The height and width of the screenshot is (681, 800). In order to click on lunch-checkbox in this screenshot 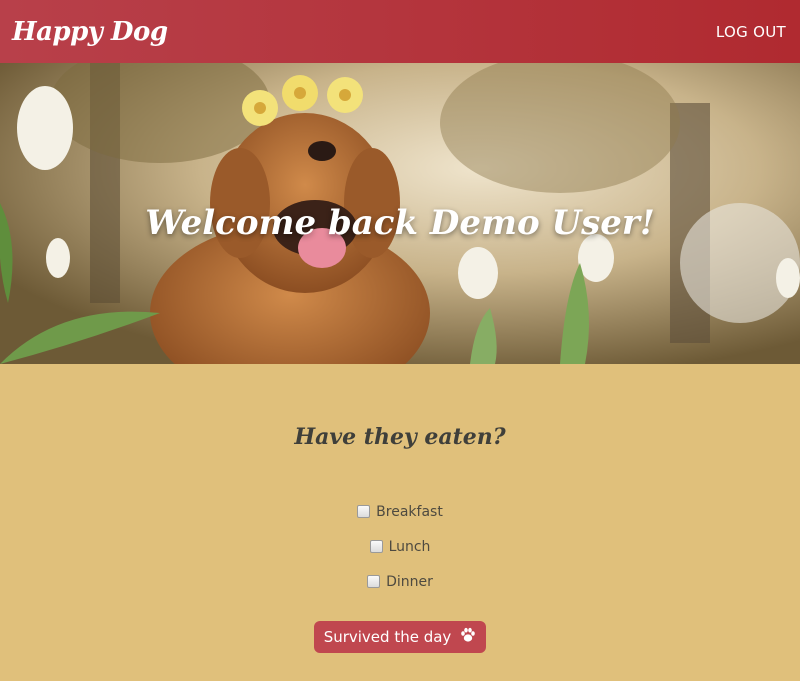, I will do `click(376, 546)`.